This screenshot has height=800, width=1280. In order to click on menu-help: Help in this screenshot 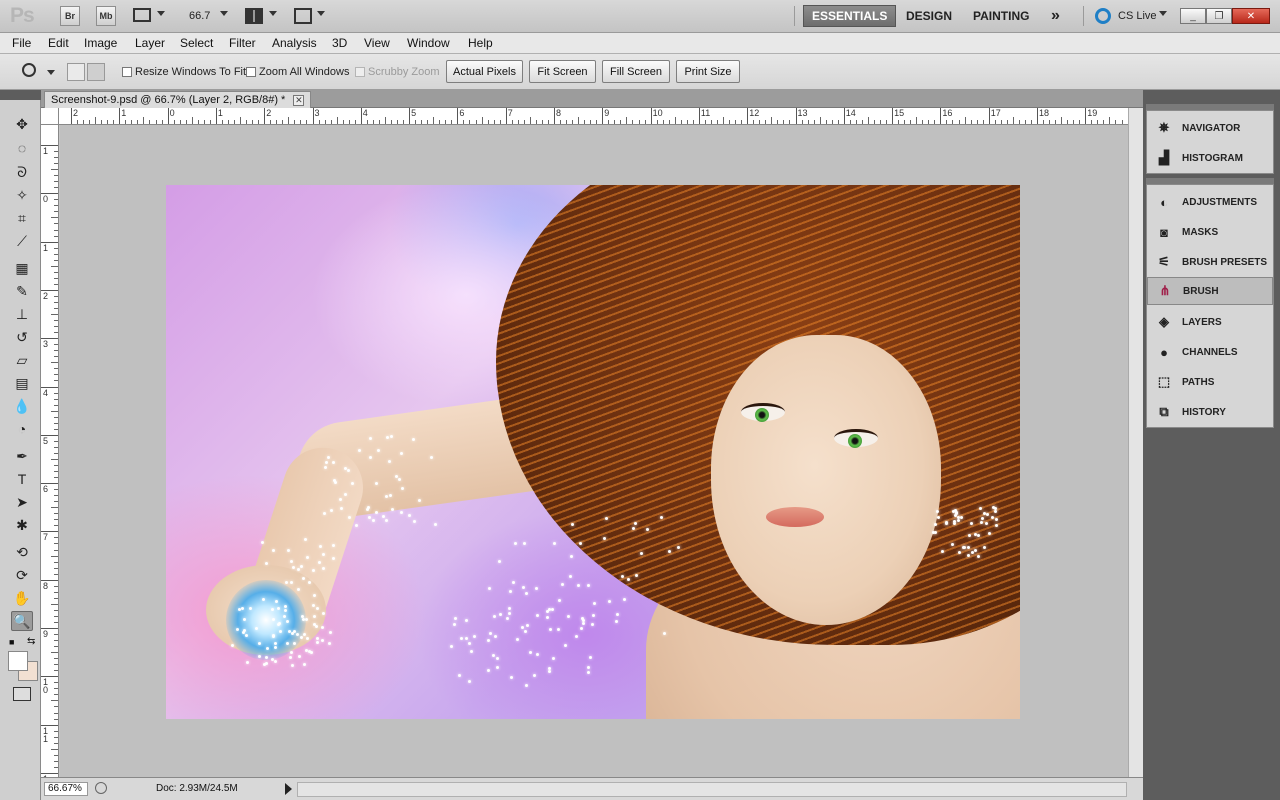, I will do `click(480, 43)`.